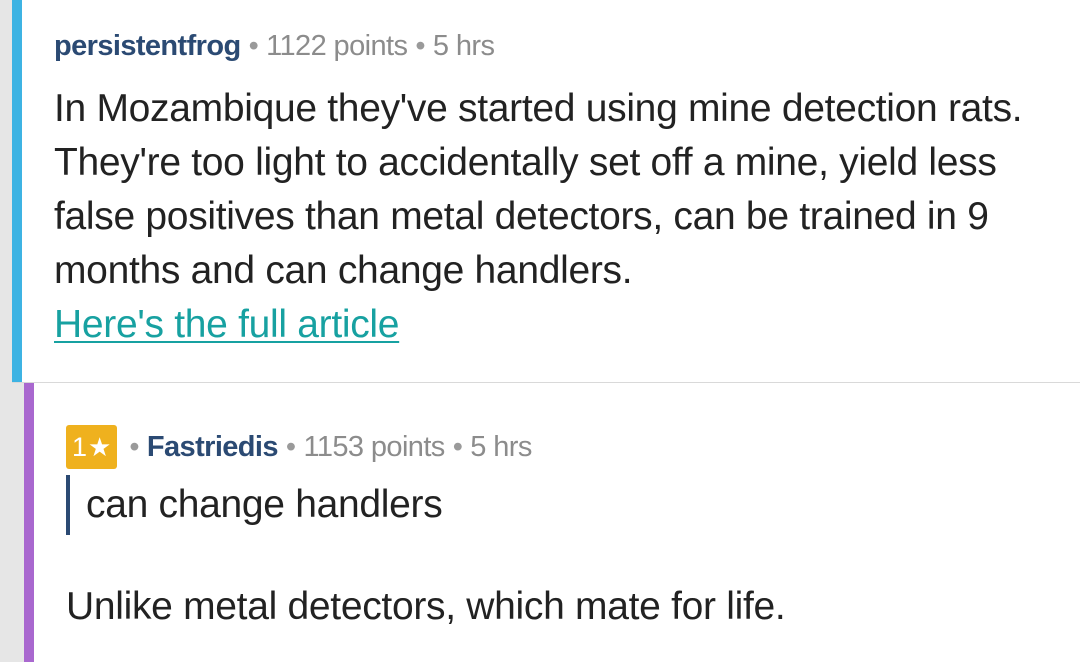  Describe the element at coordinates (226, 324) in the screenshot. I see `article-link: Here's the full article` at that location.